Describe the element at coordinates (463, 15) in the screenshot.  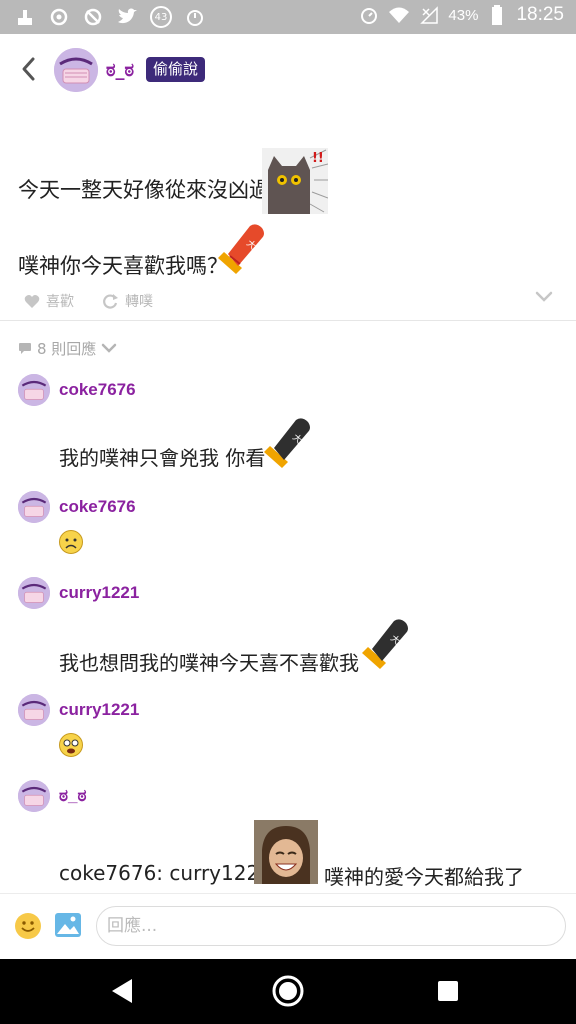
I see `battery-percent: 43%` at that location.